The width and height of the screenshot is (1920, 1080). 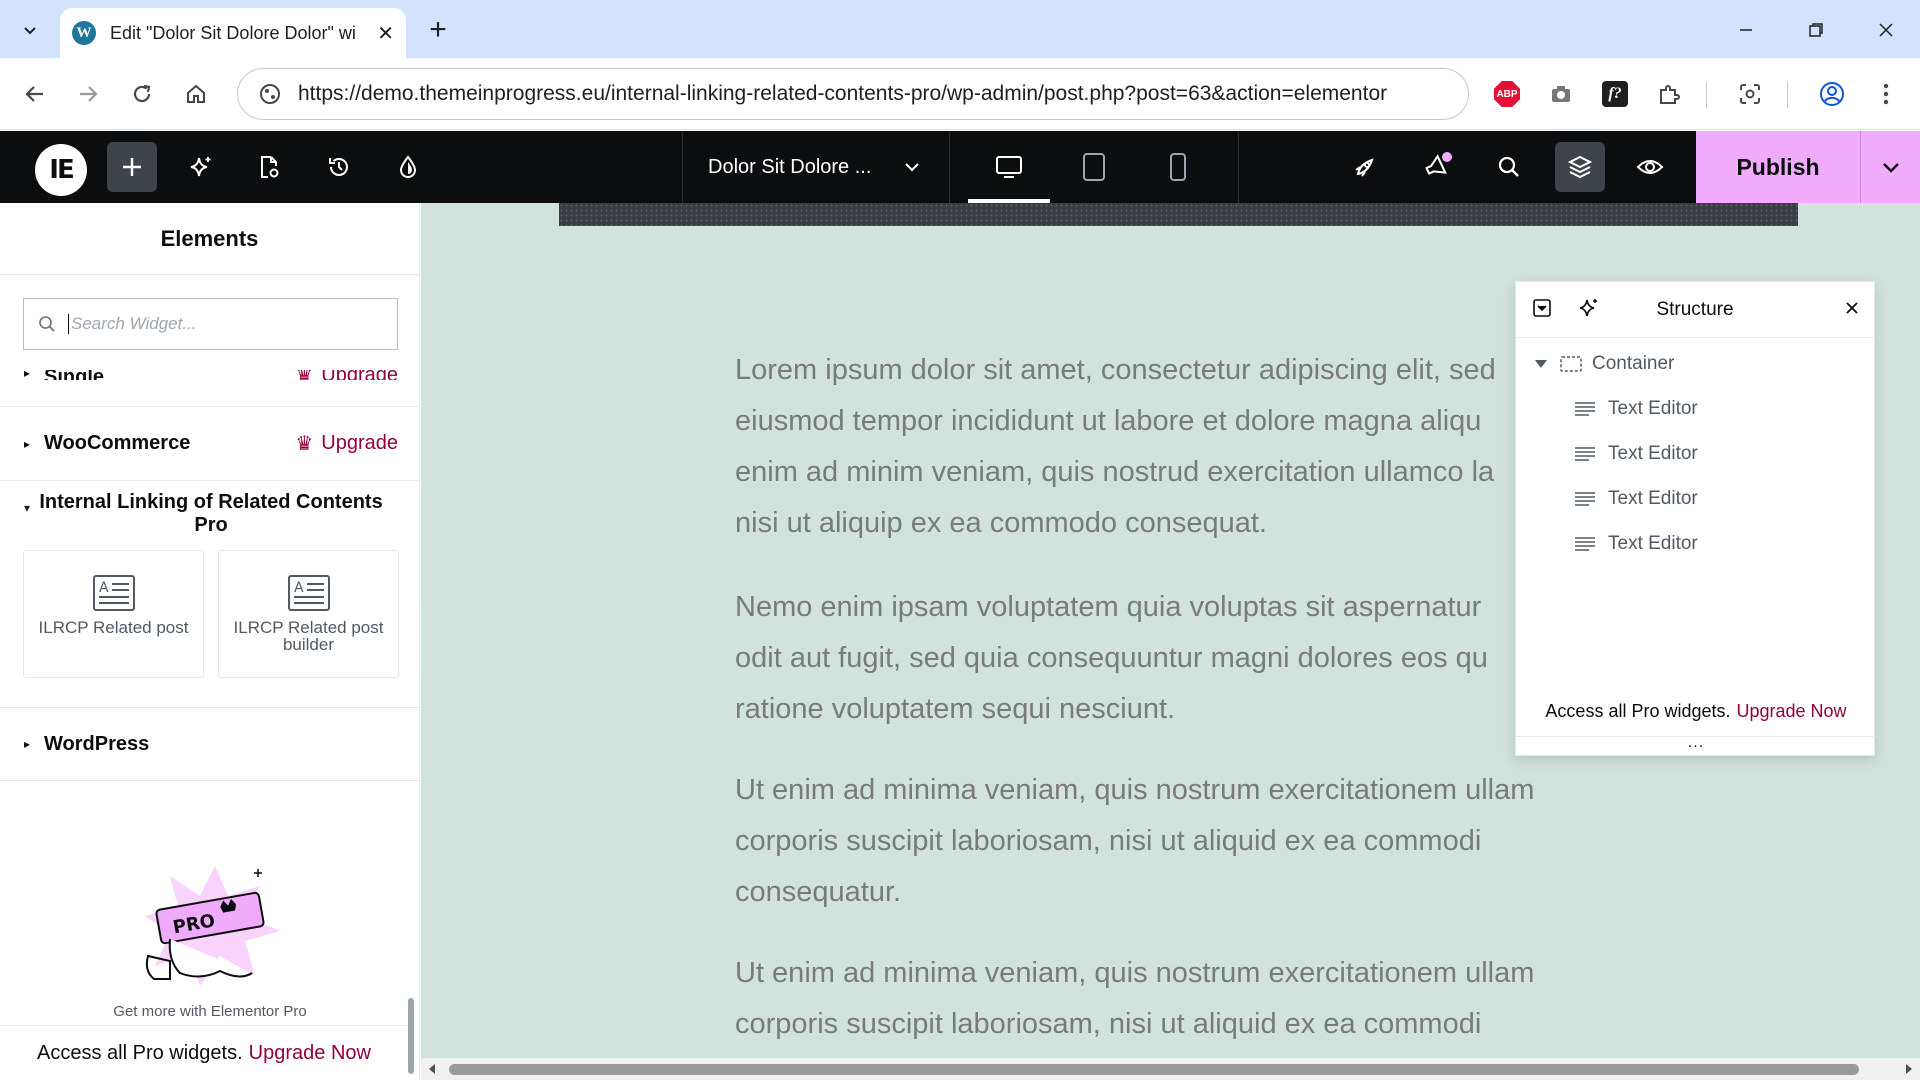 I want to click on sparkle-icon, so click(x=200, y=167).